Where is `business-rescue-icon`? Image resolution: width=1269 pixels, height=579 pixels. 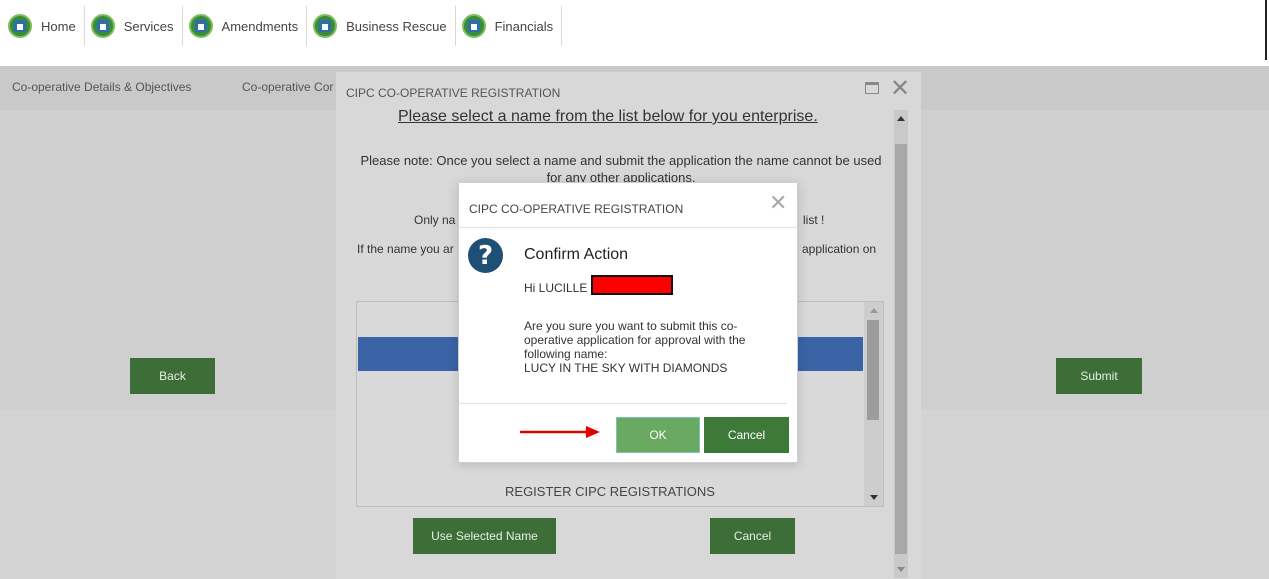
business-rescue-icon is located at coordinates (325, 26).